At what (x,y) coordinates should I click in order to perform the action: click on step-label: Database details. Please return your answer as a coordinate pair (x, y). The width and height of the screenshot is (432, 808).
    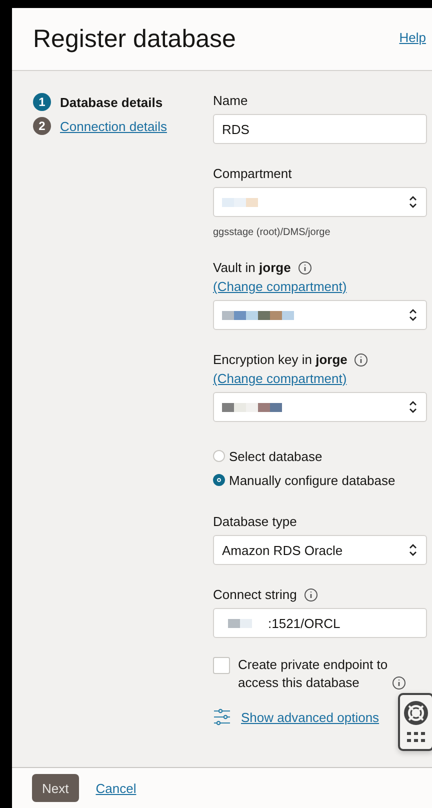
    Looking at the image, I should click on (111, 102).